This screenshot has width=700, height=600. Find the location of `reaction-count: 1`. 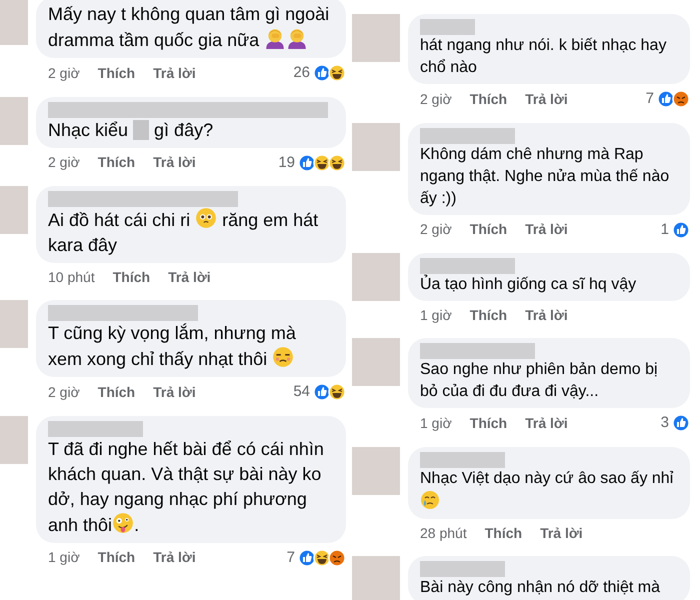

reaction-count: 1 is located at coordinates (664, 229).